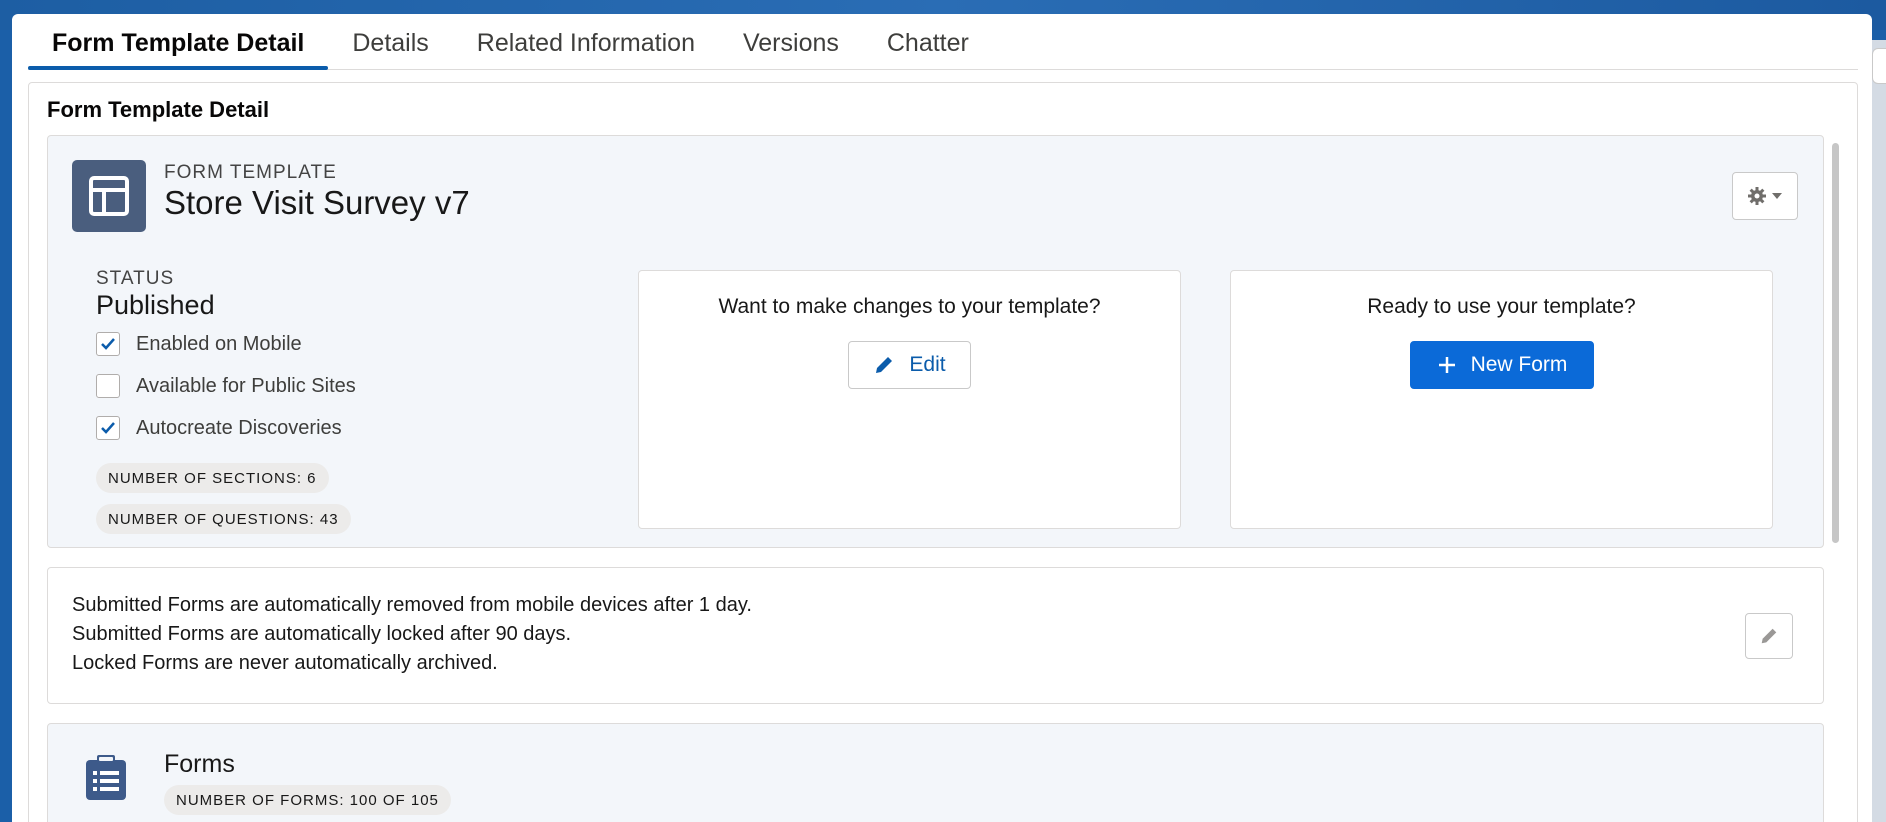 This screenshot has height=822, width=1886. What do you see at coordinates (927, 364) in the screenshot?
I see `edit-button-label: Edit` at bounding box center [927, 364].